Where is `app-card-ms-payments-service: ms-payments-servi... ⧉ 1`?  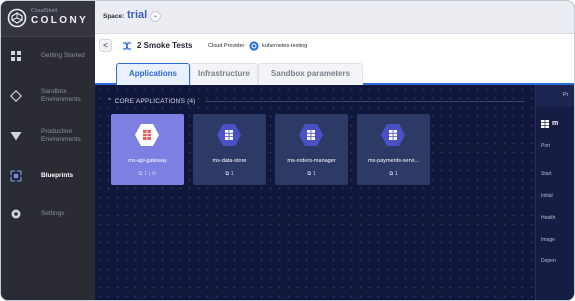 app-card-ms-payments-service: ms-payments-servi... ⧉ 1 is located at coordinates (393, 149).